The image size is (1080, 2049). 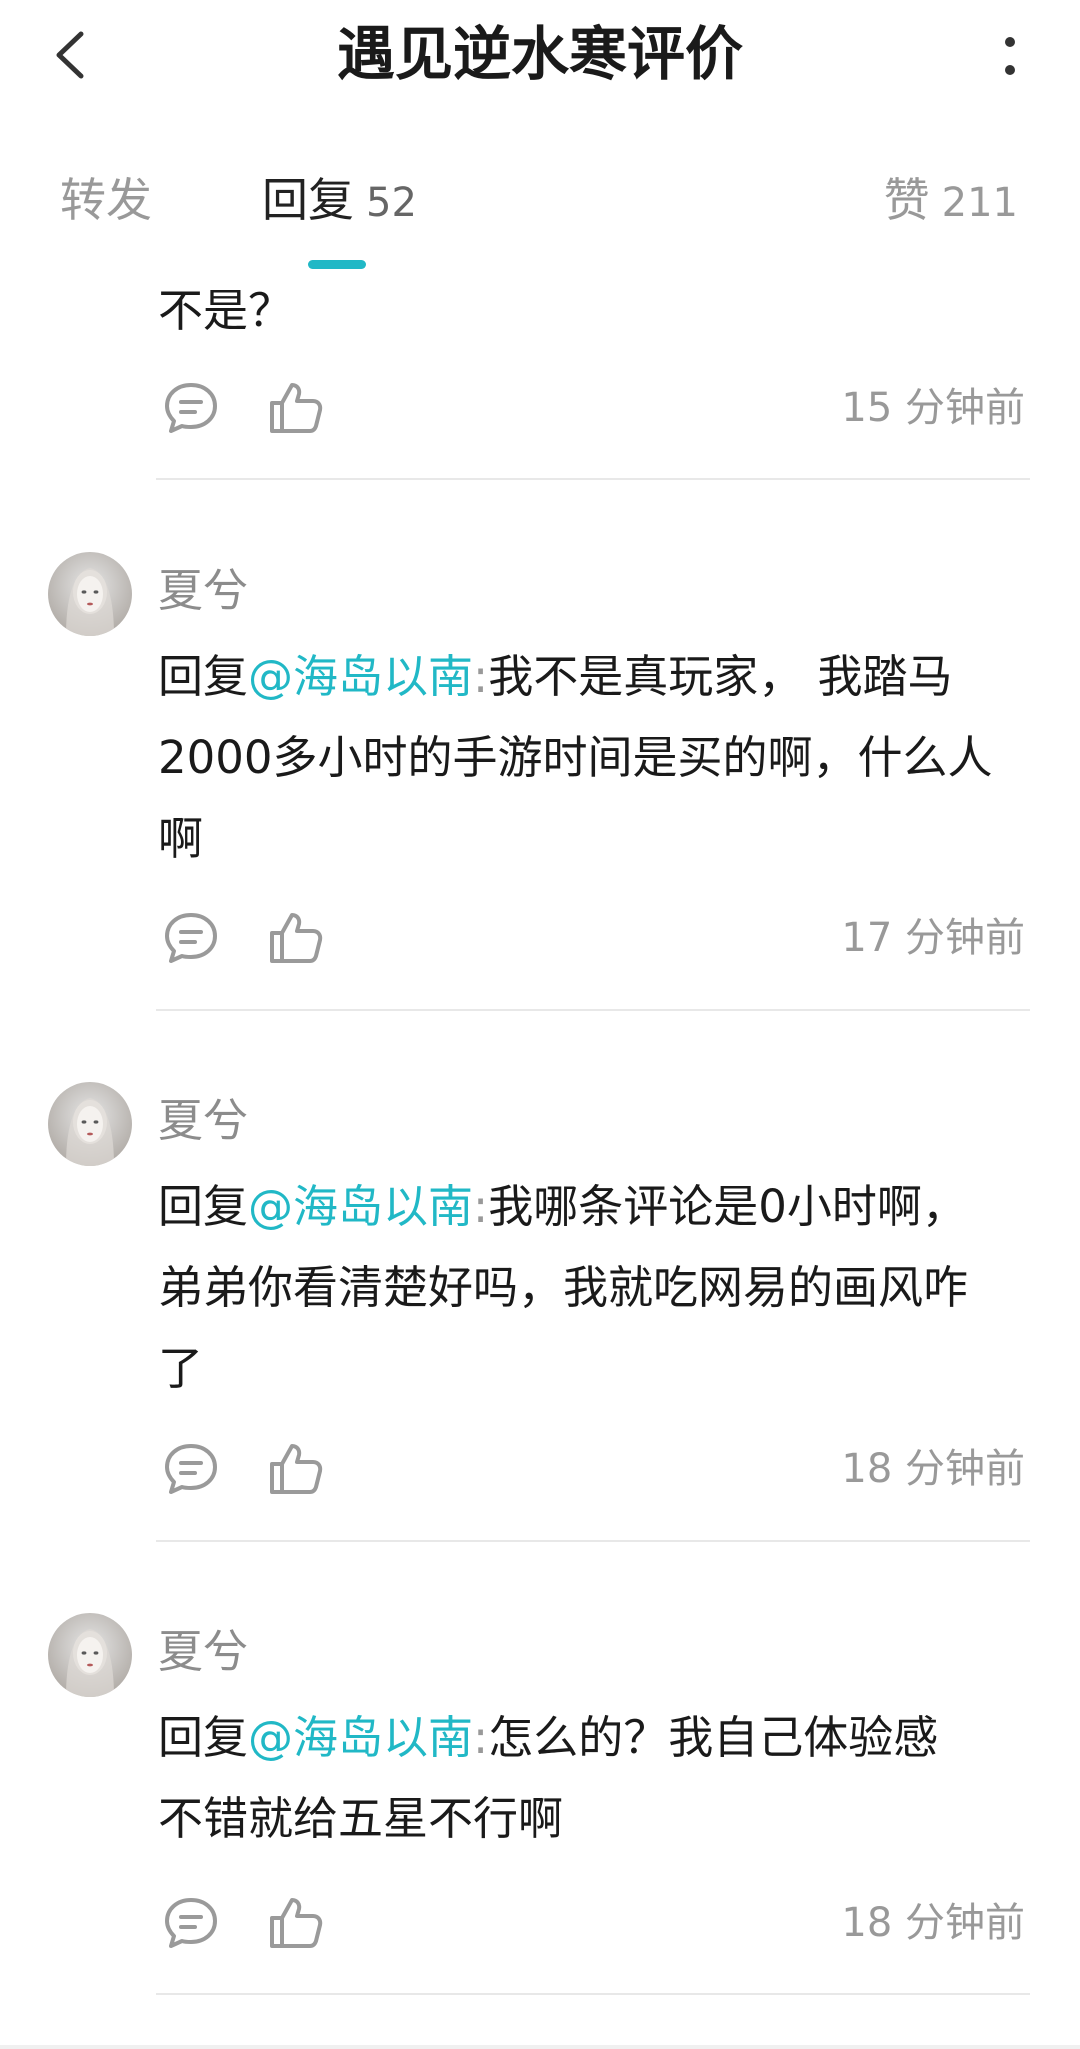 I want to click on bottom-edge, so click(x=540, y=2047).